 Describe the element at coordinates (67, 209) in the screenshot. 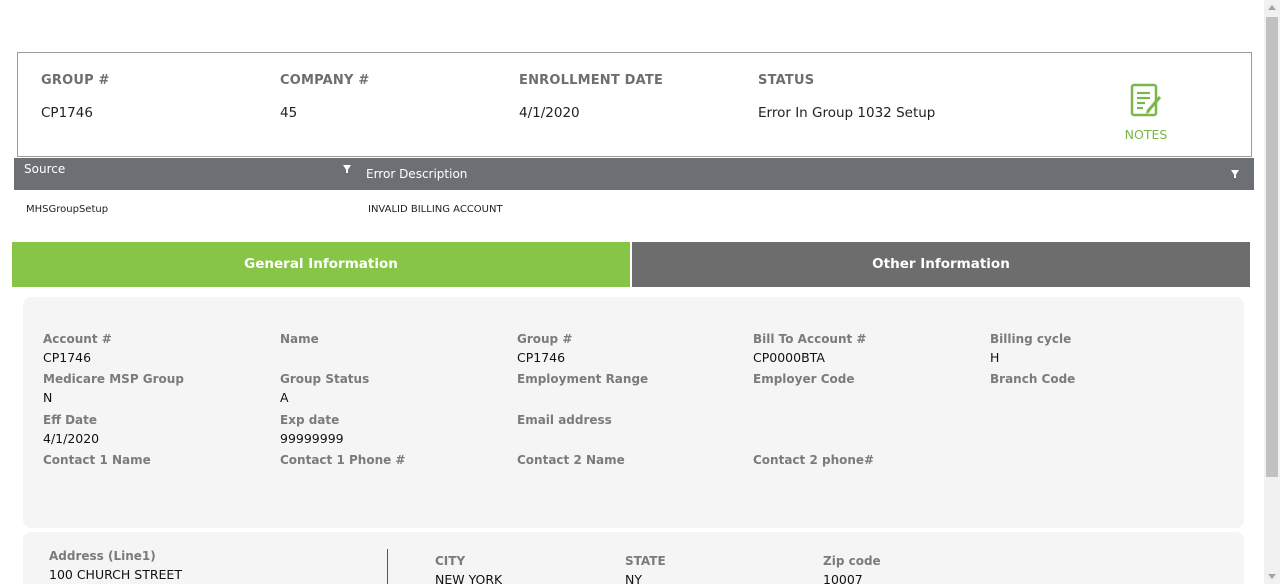

I see `cell-source: MHSGroupSetup` at that location.